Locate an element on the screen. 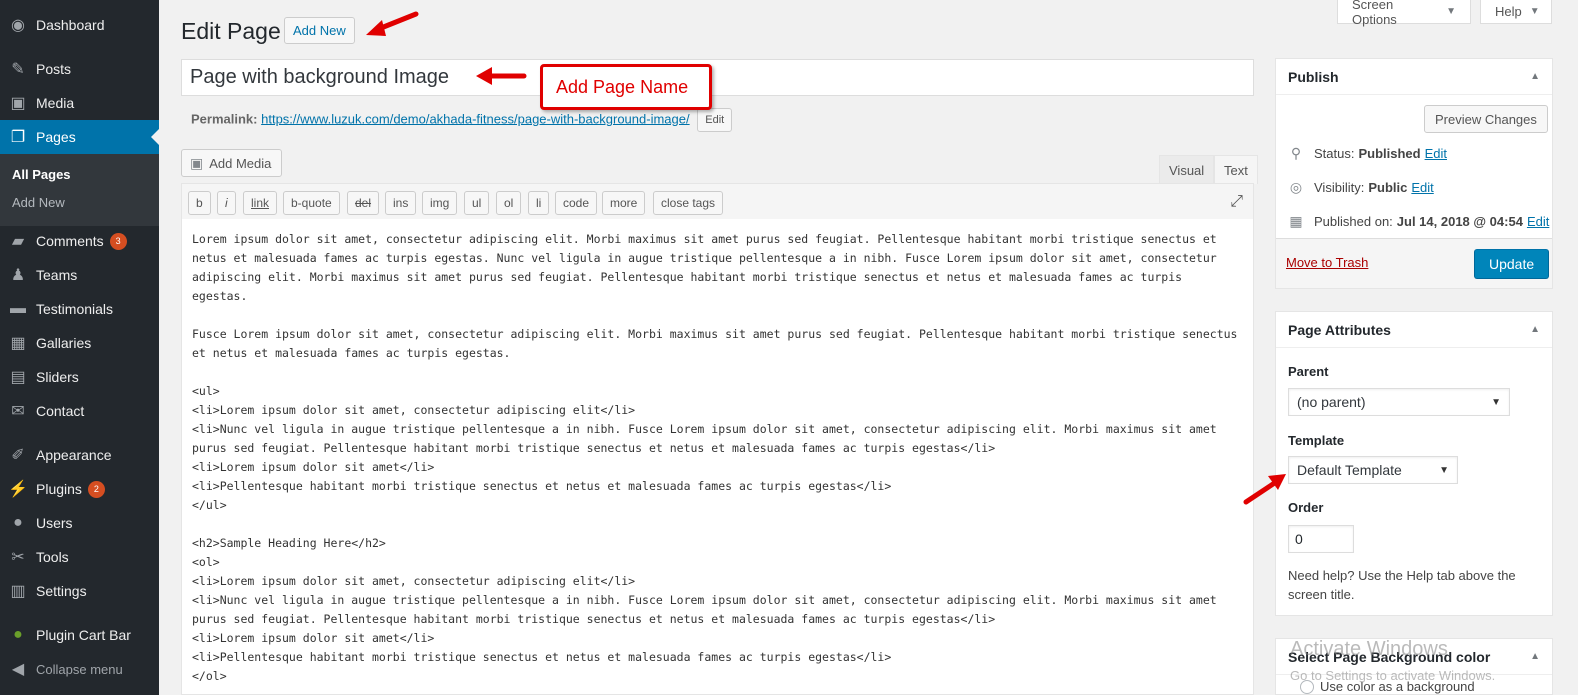  menu-plugin-cart-bar: ● Plugin Cart Bar is located at coordinates (79, 635).